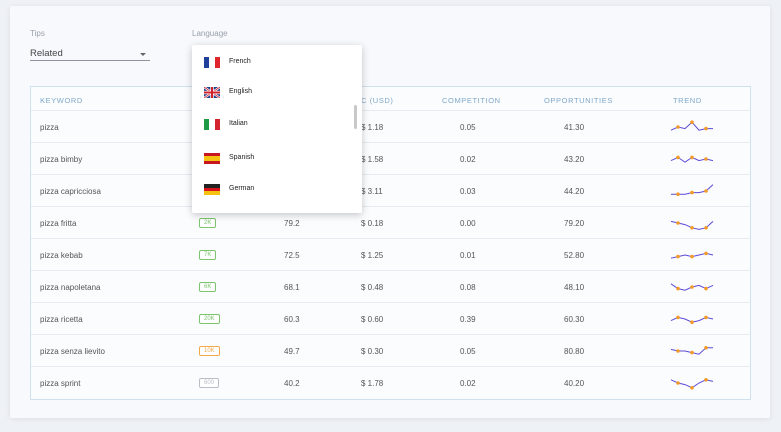  I want to click on language-option-label: French, so click(240, 61).